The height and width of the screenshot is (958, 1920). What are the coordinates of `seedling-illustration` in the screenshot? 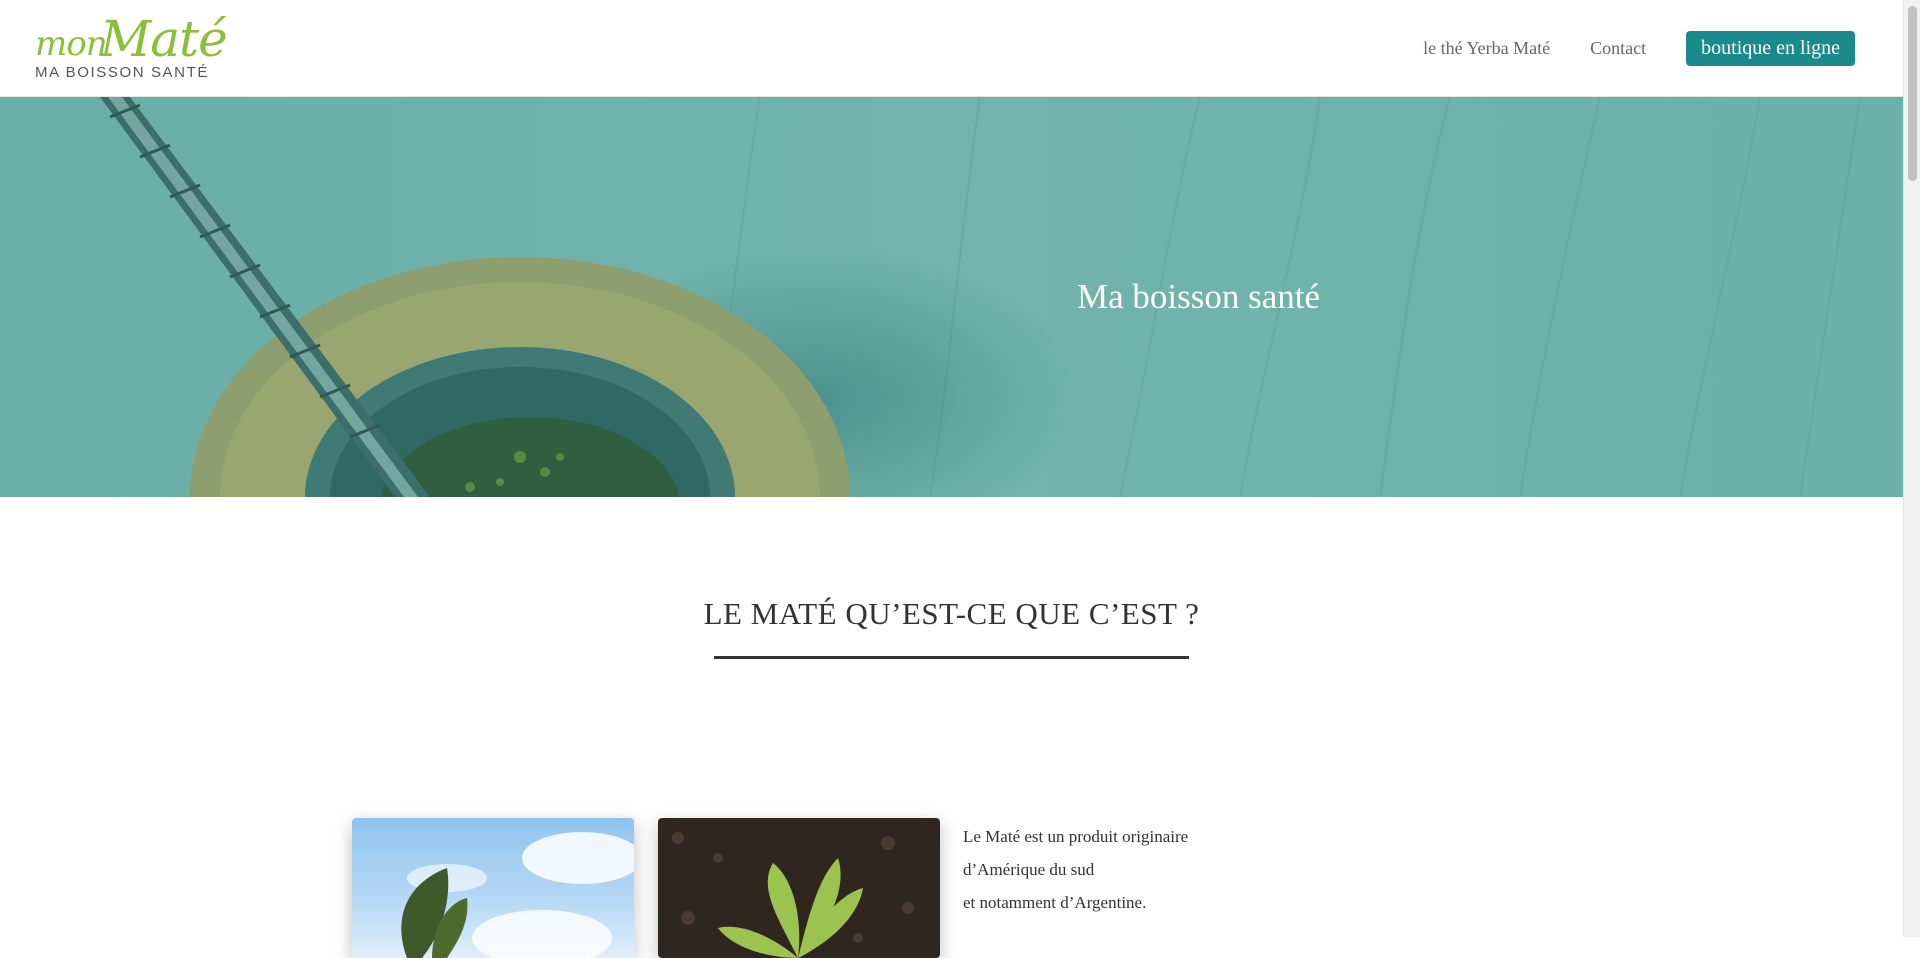 It's located at (793, 895).